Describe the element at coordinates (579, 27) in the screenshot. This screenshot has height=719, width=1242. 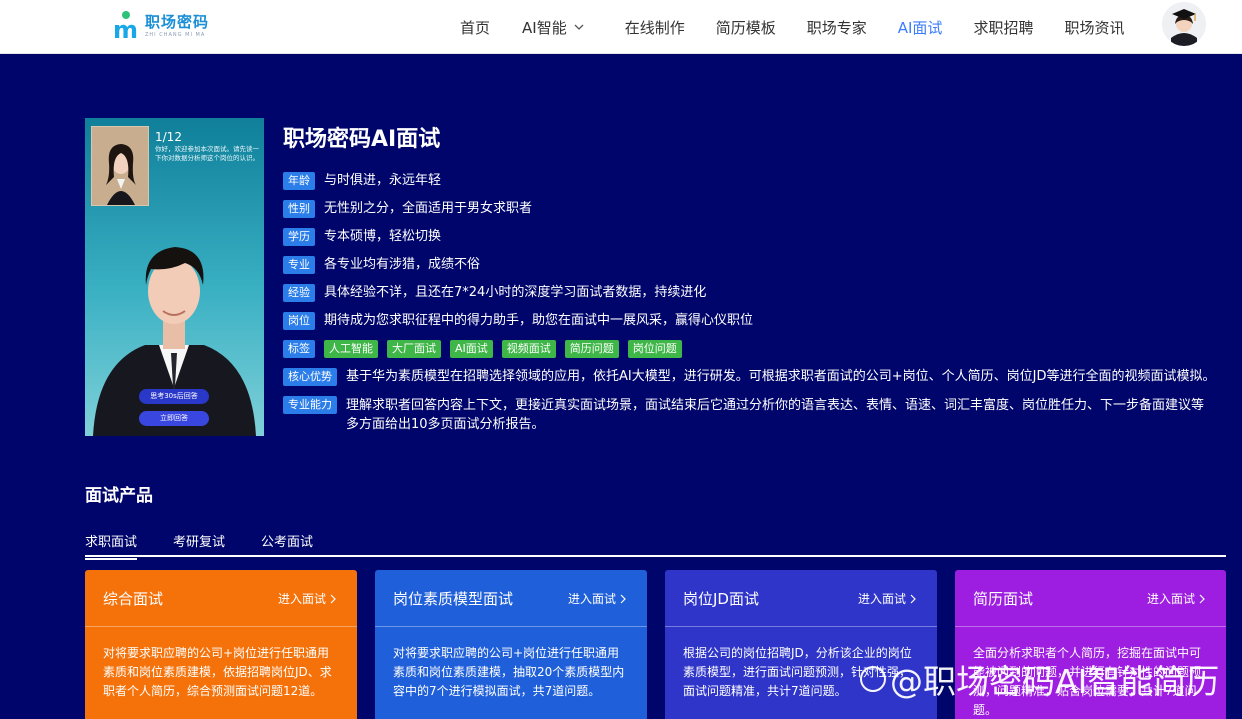
I see `chevron-down-icon` at that location.